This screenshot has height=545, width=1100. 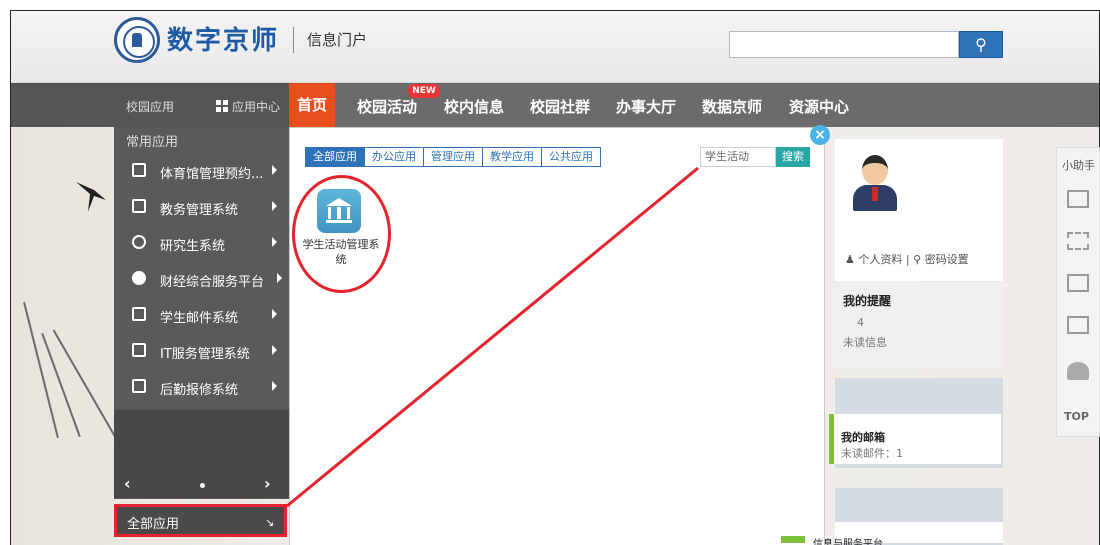 I want to click on new-badge: NEW, so click(x=424, y=91).